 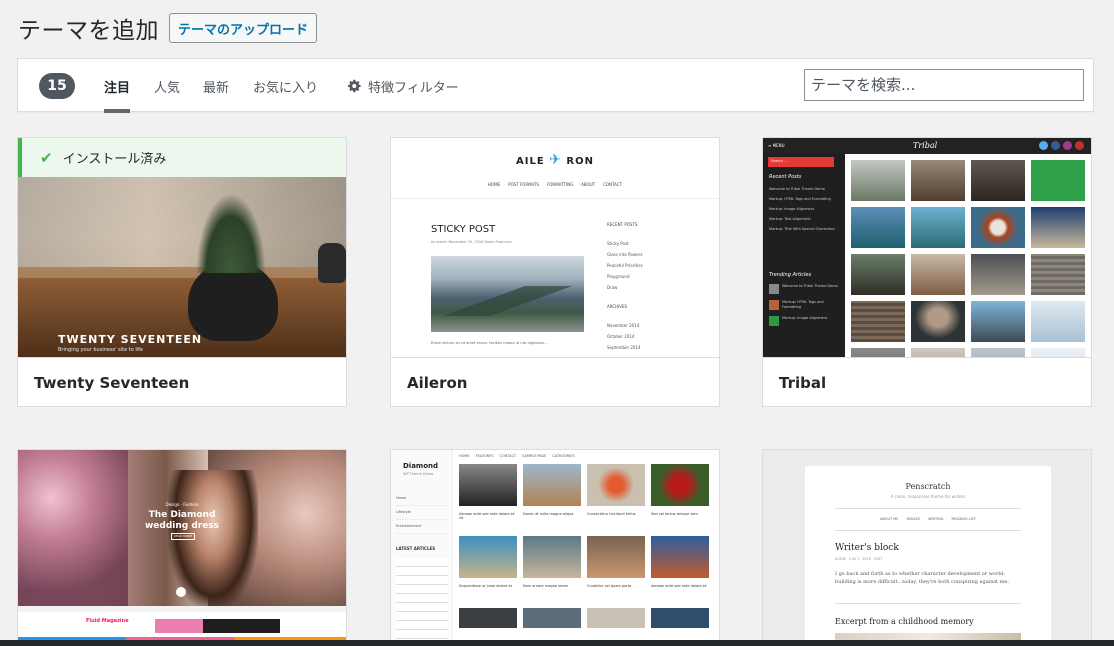 I want to click on preview-archive-link: November 2014, so click(x=623, y=325).